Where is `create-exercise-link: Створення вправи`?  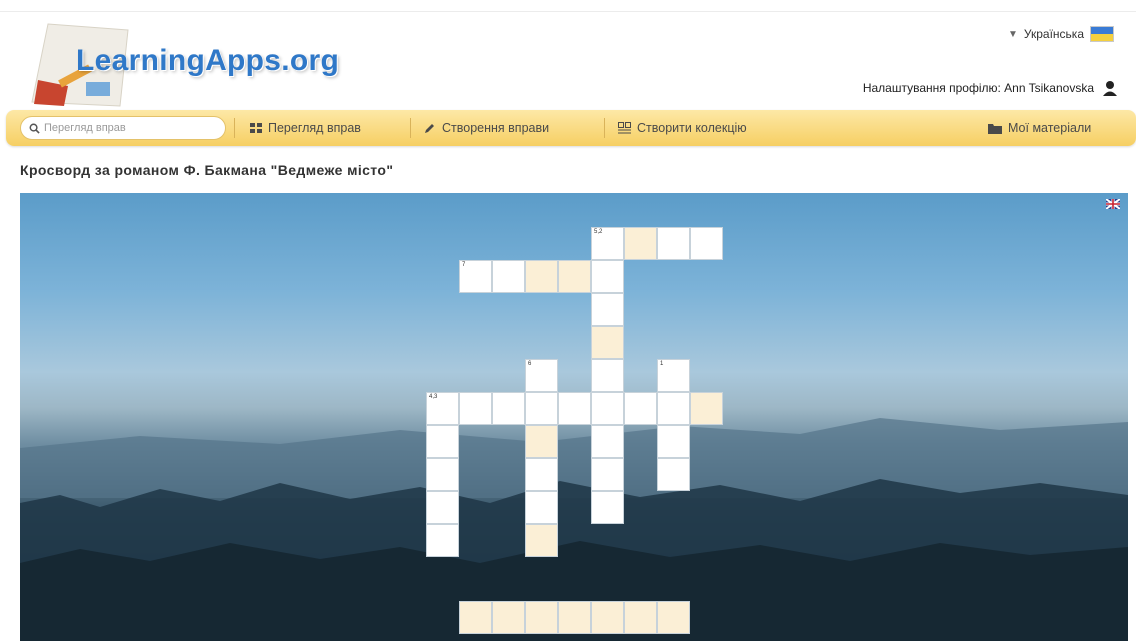 create-exercise-link: Створення вправи is located at coordinates (486, 128).